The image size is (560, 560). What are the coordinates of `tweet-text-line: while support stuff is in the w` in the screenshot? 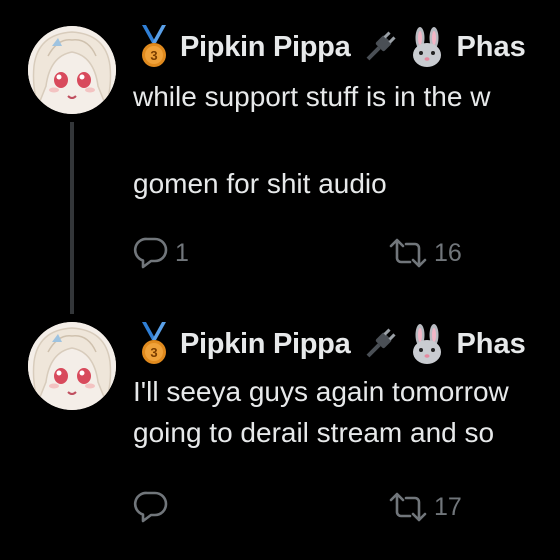 It's located at (312, 96).